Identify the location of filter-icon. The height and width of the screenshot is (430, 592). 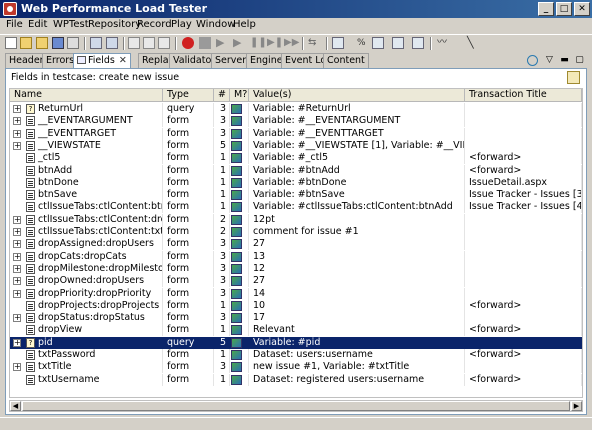
(418, 43).